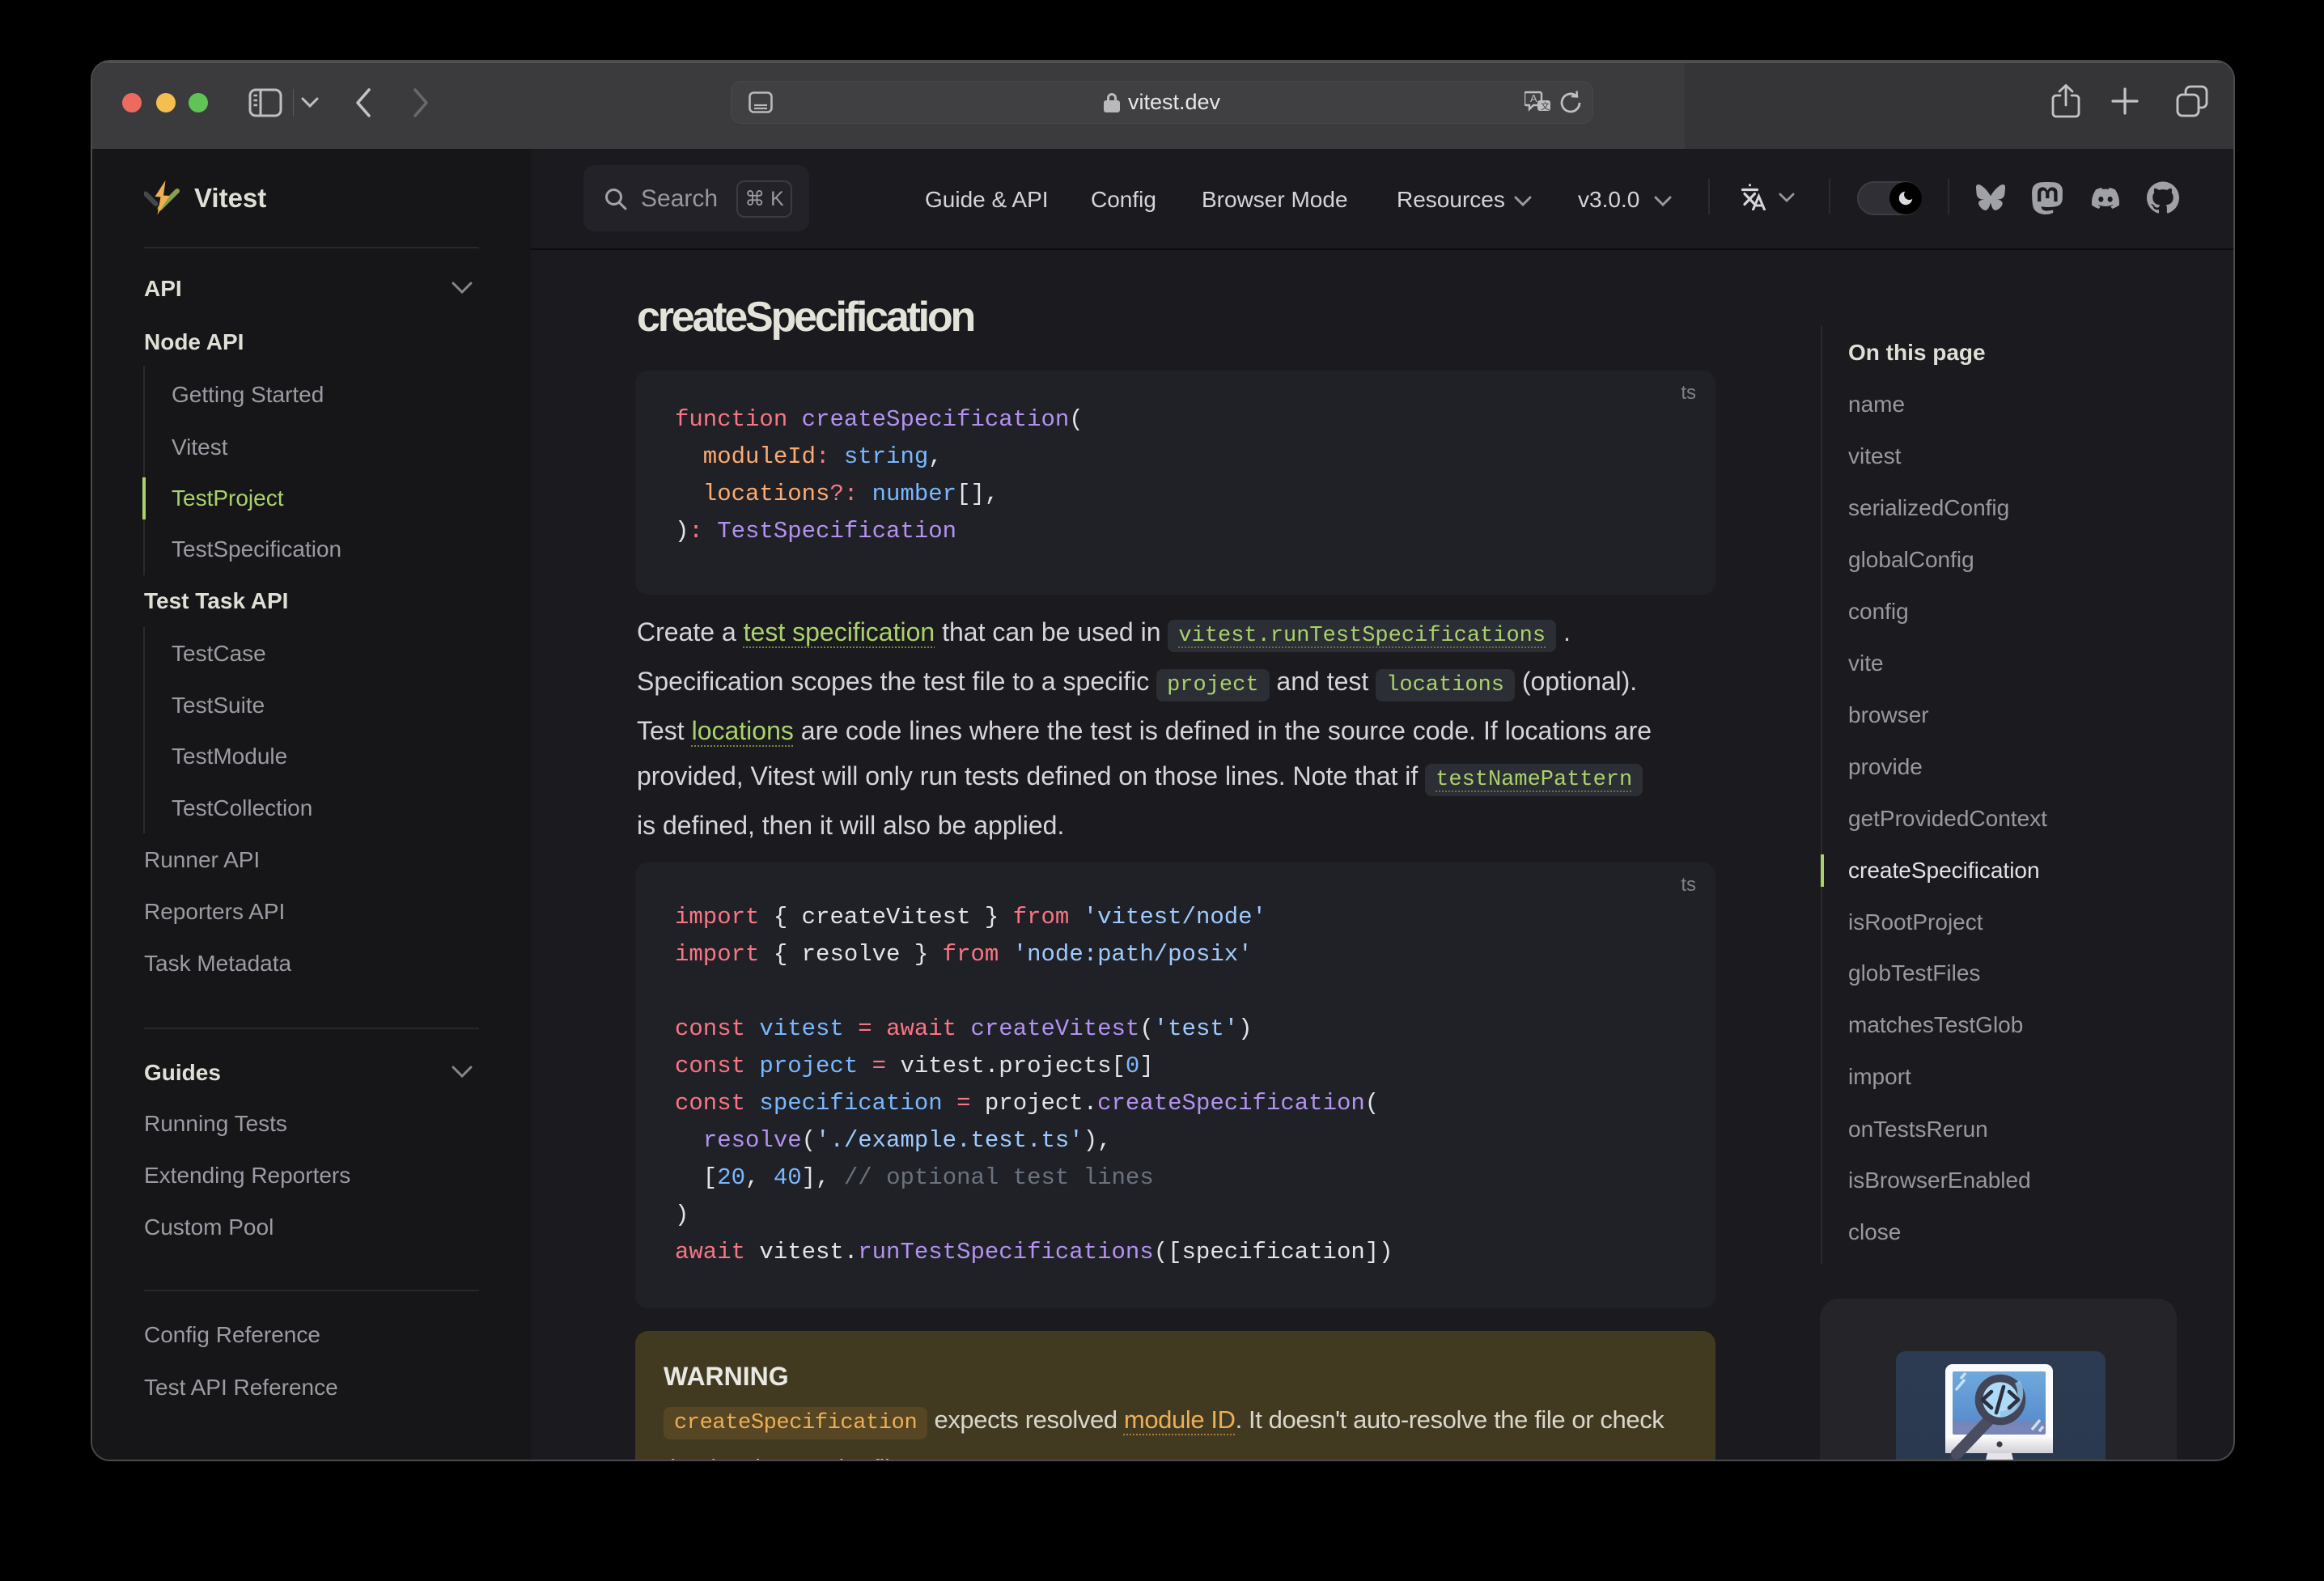  Describe the element at coordinates (1545, 106) in the screenshot. I see `svg-text: 文` at that location.